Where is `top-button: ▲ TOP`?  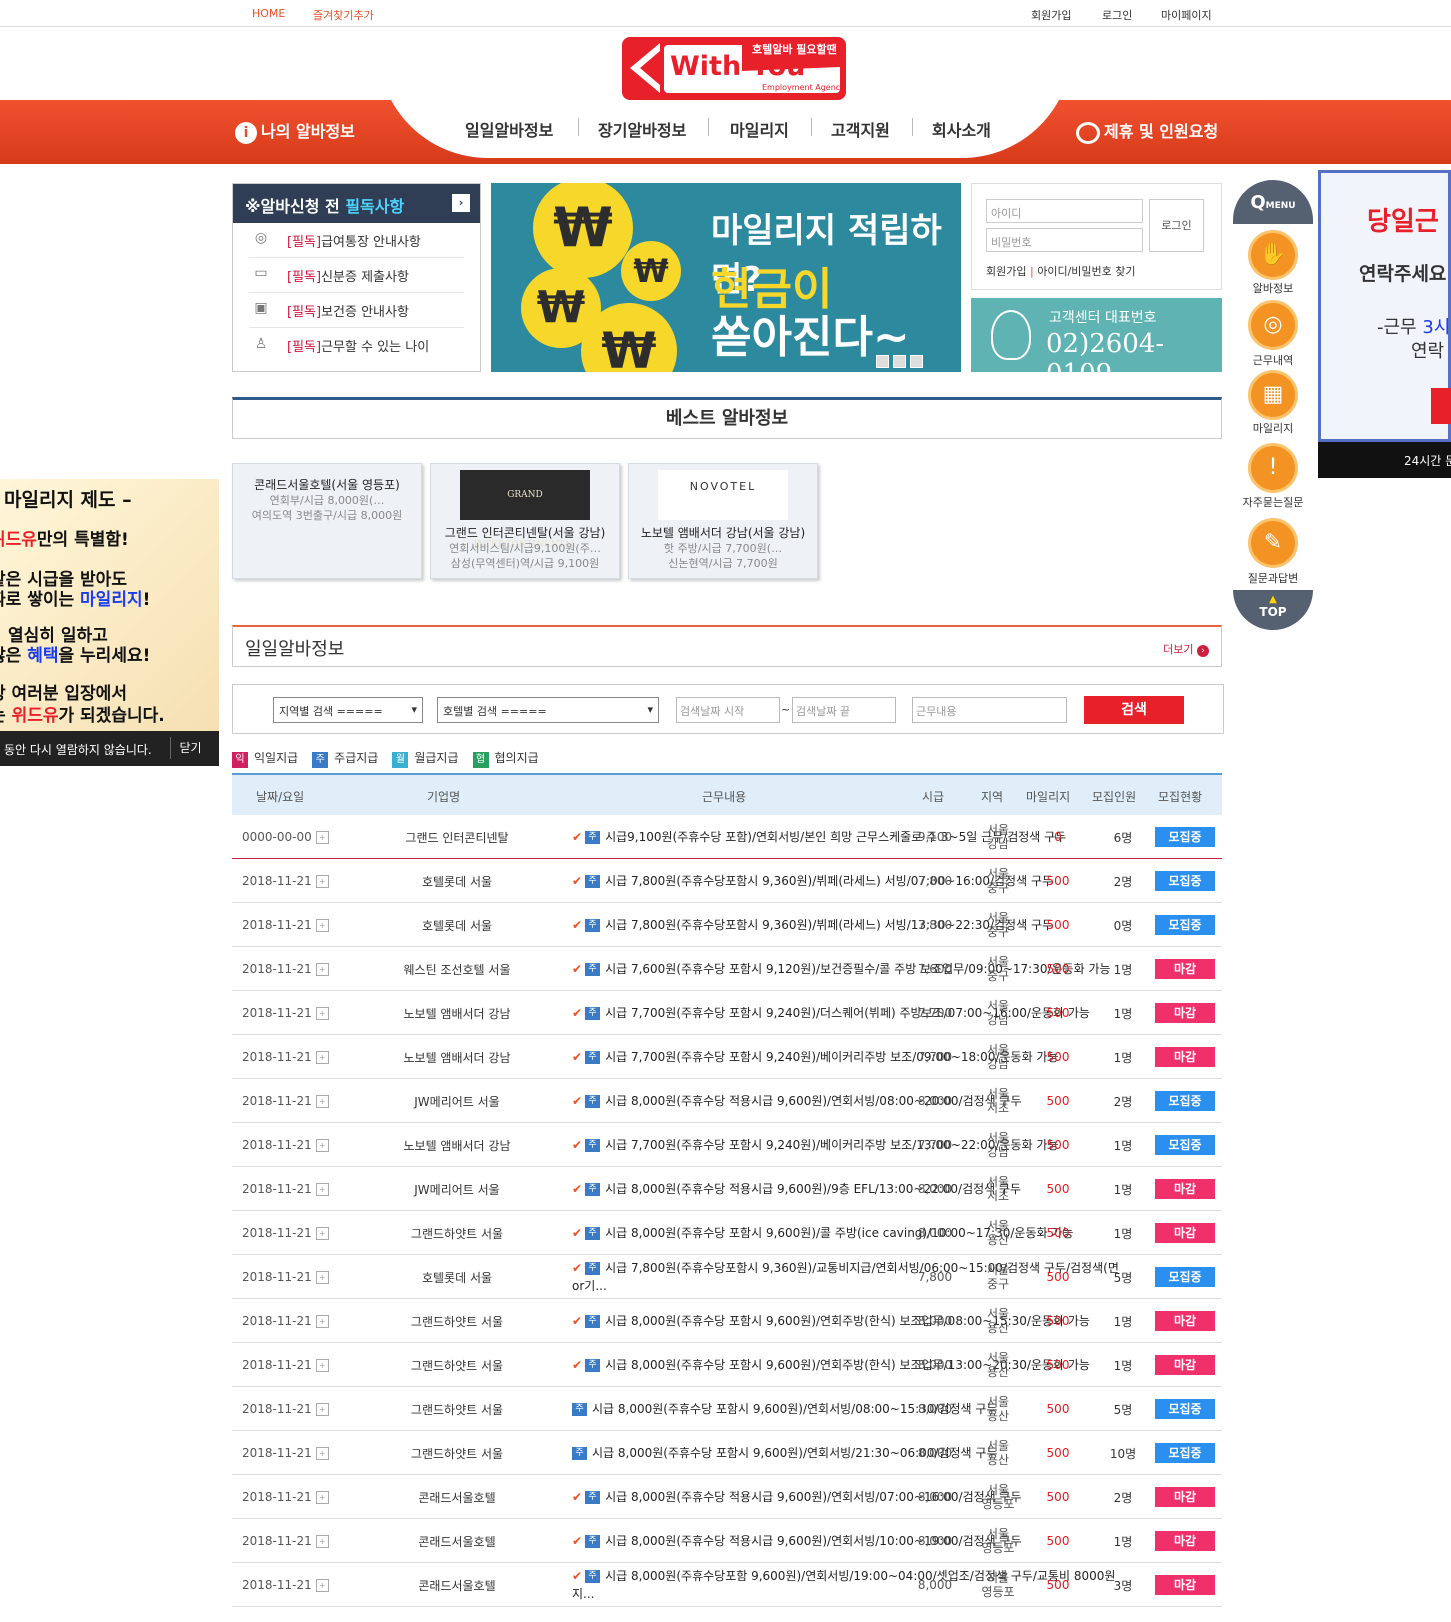 top-button: ▲ TOP is located at coordinates (1273, 610).